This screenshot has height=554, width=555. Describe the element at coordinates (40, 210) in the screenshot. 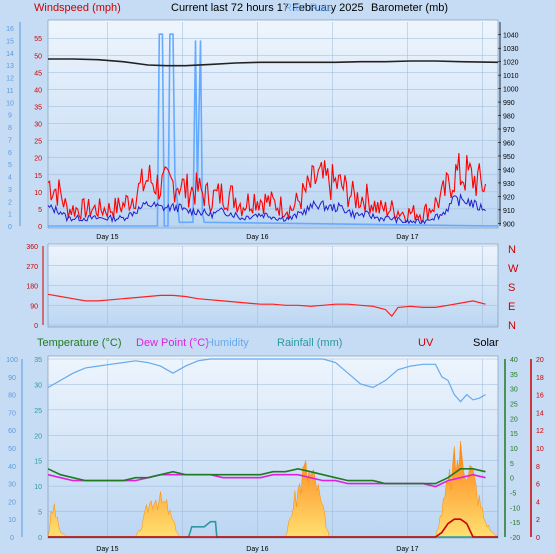

I see `wind-axis-tick-label: 5` at that location.